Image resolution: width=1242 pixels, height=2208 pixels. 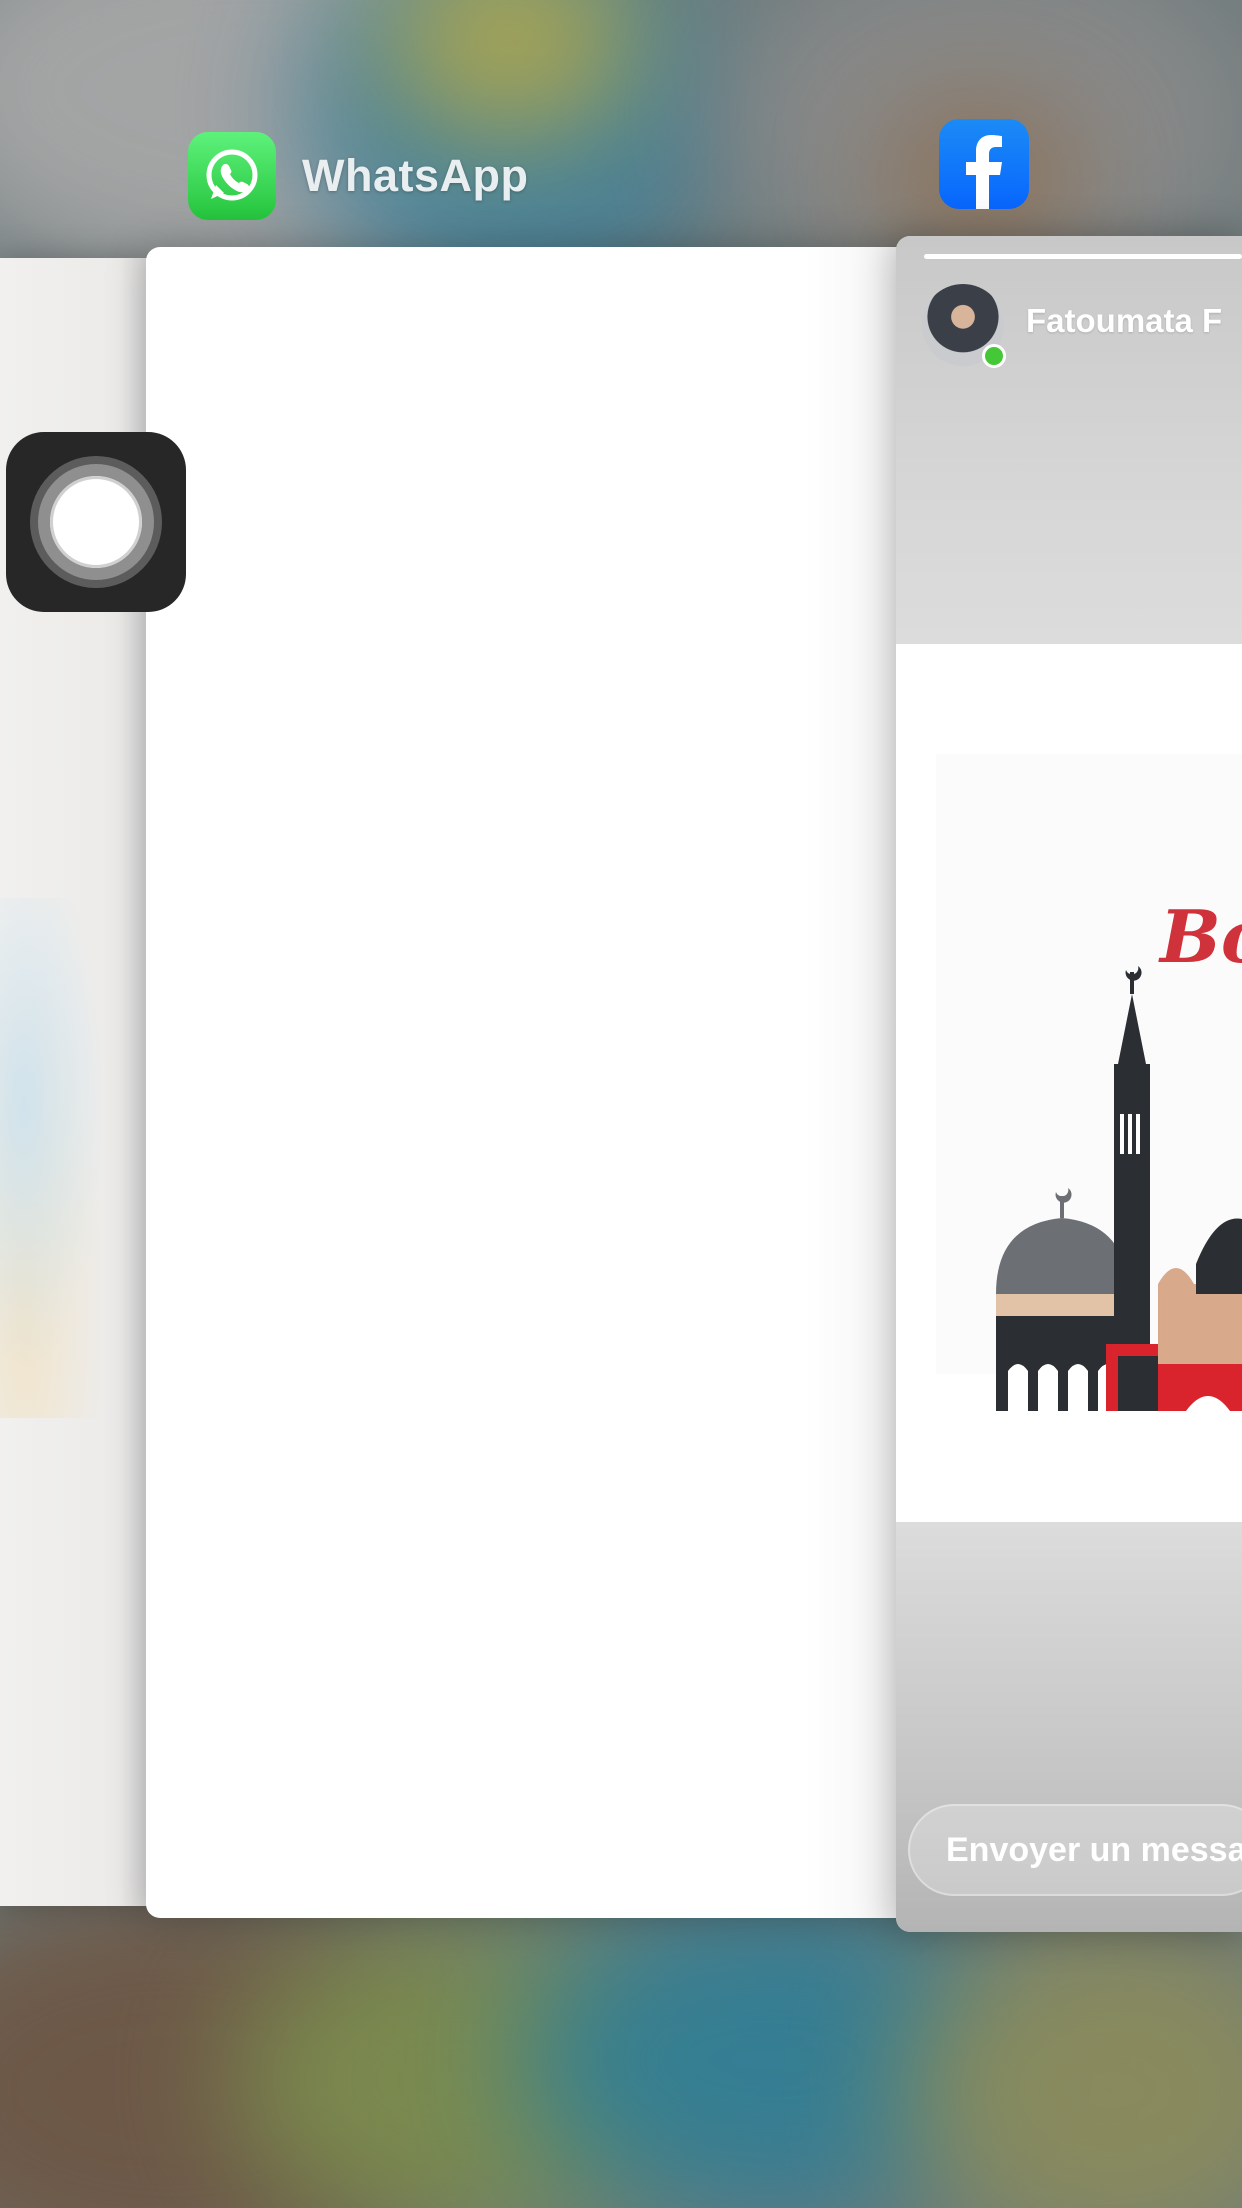 I want to click on story-progress-bar, so click(x=1083, y=256).